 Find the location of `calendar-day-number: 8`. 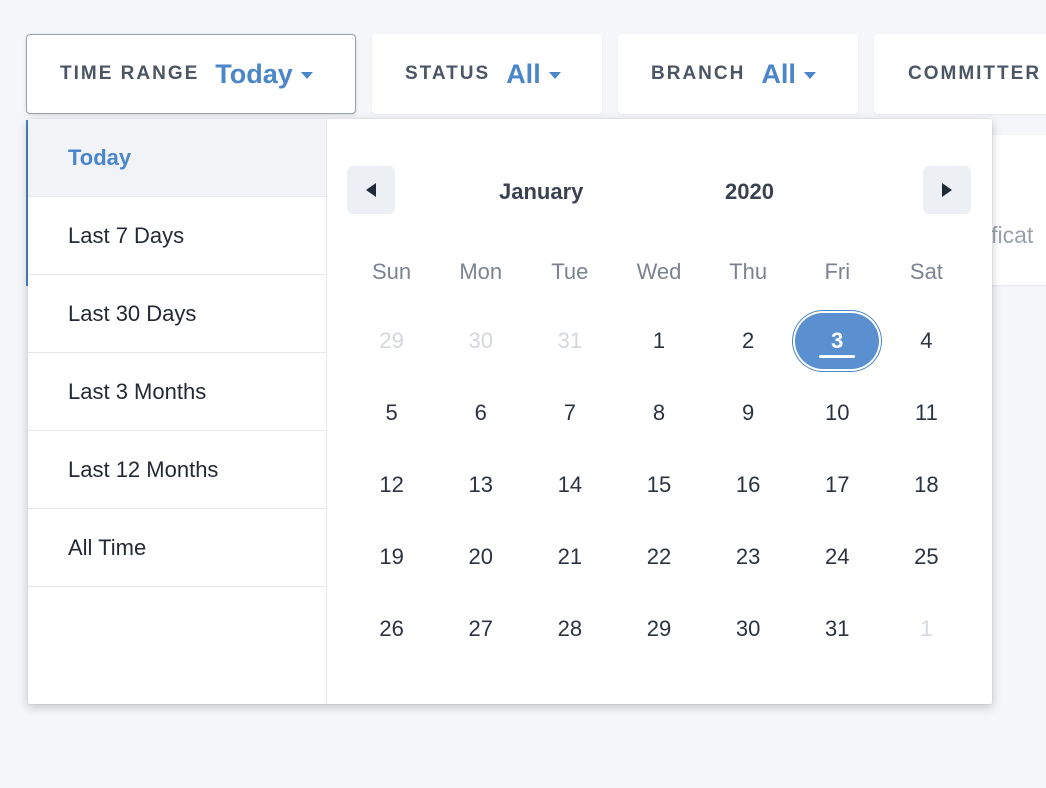

calendar-day-number: 8 is located at coordinates (659, 412).